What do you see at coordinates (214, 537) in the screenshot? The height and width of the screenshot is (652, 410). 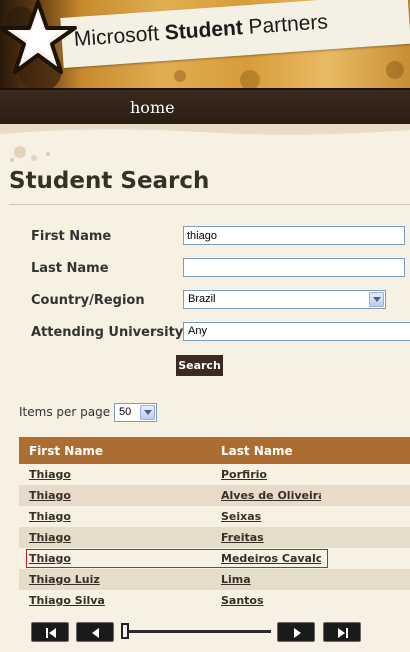 I see `table-row: Thiago Freitas` at bounding box center [214, 537].